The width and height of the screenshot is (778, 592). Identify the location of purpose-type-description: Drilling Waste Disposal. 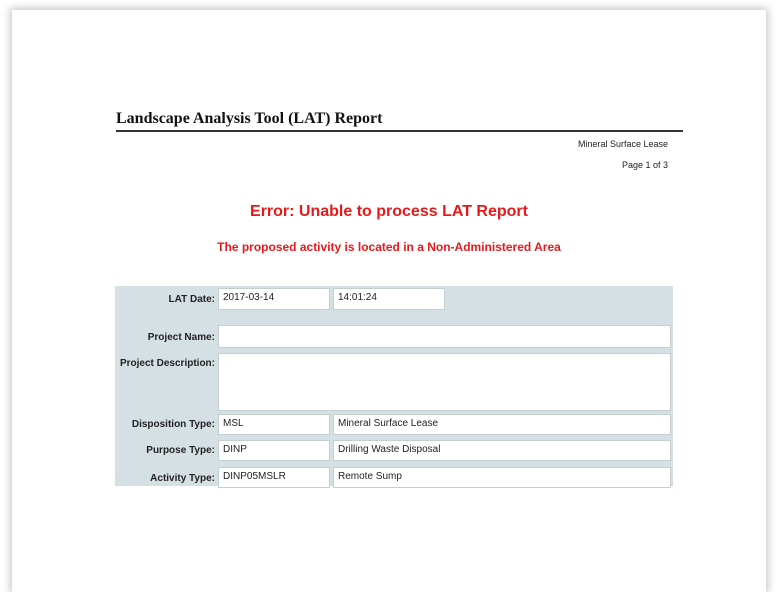
(502, 450).